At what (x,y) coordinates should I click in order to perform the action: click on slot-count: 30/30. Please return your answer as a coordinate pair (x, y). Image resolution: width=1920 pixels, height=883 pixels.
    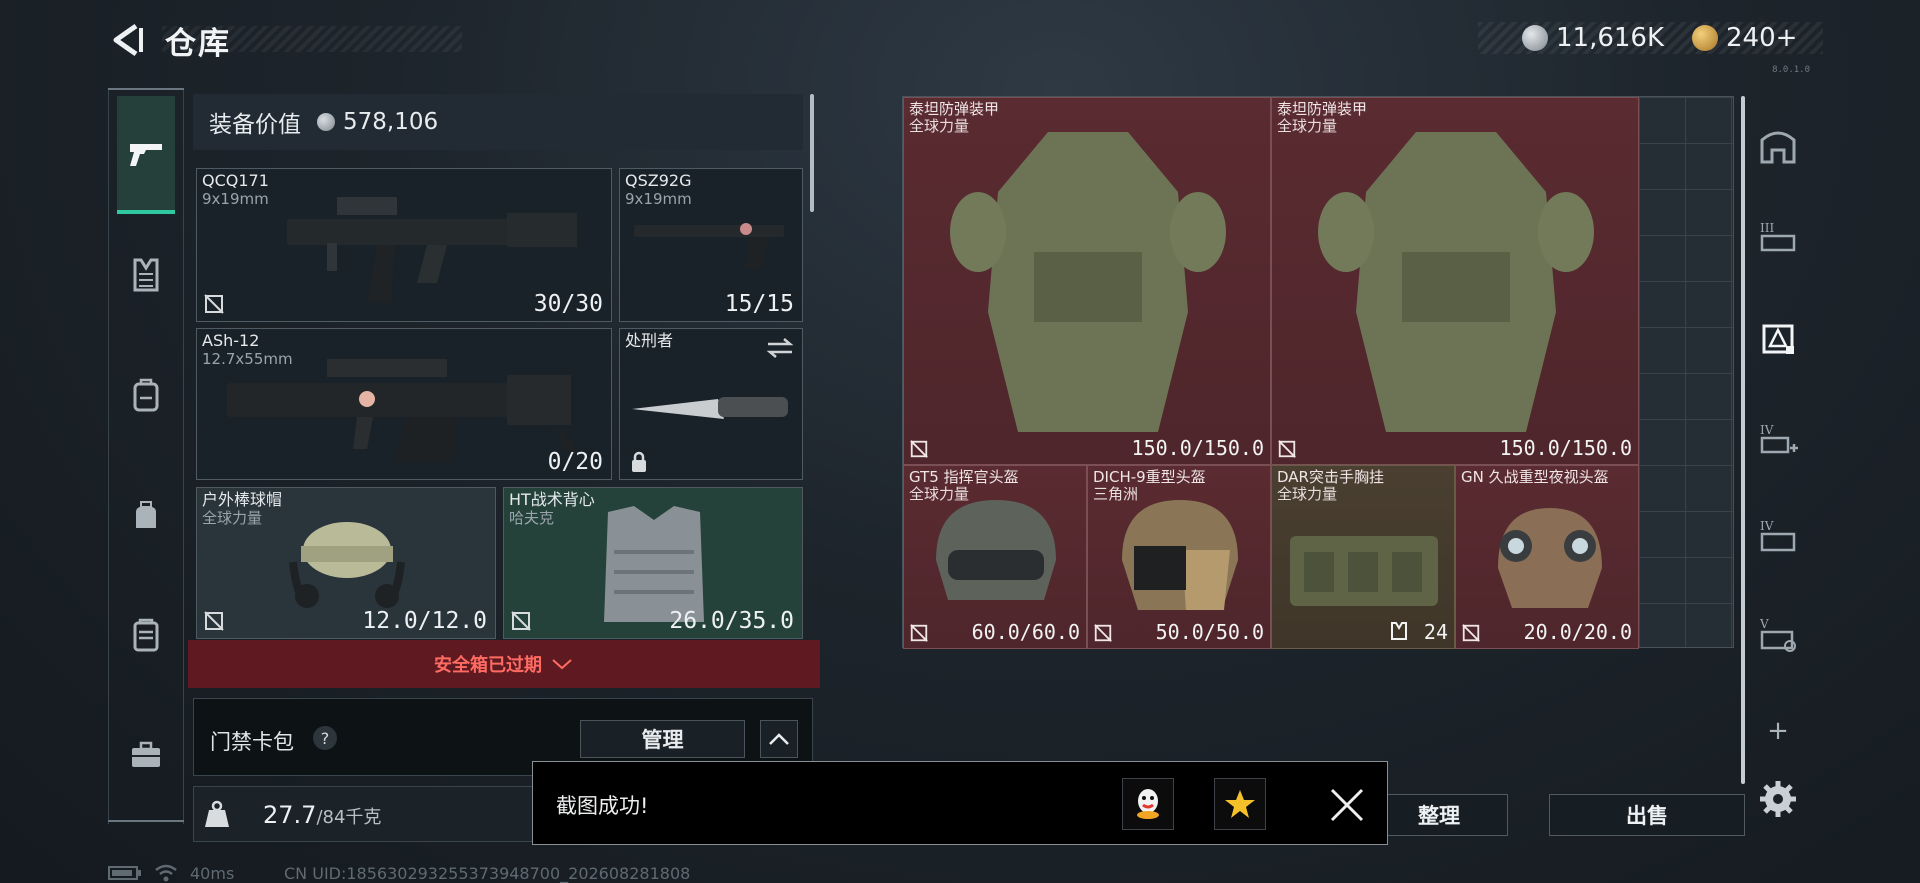
    Looking at the image, I should click on (568, 304).